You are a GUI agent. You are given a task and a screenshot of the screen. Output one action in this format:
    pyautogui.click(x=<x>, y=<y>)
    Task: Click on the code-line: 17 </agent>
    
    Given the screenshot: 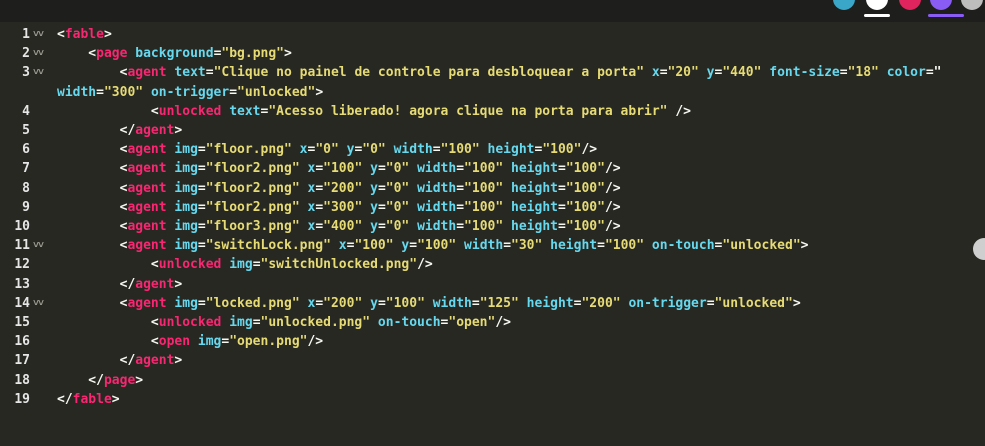 What is the action you would take?
    pyautogui.click(x=492, y=360)
    